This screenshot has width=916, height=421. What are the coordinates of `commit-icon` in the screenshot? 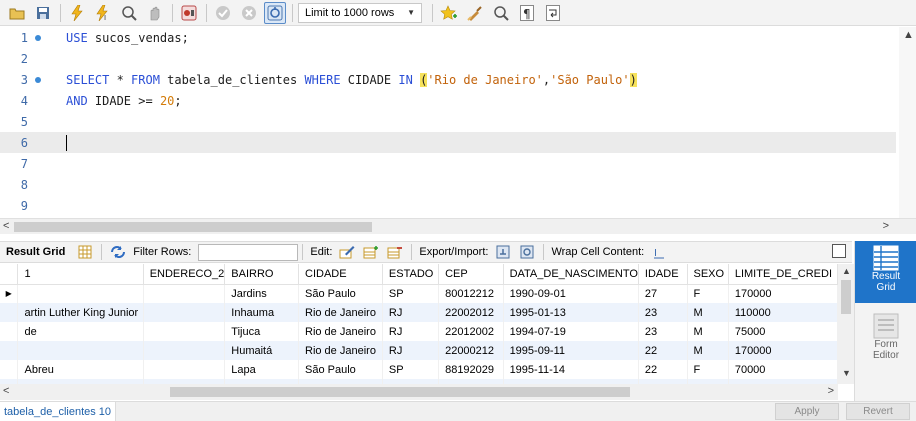 It's located at (223, 13).